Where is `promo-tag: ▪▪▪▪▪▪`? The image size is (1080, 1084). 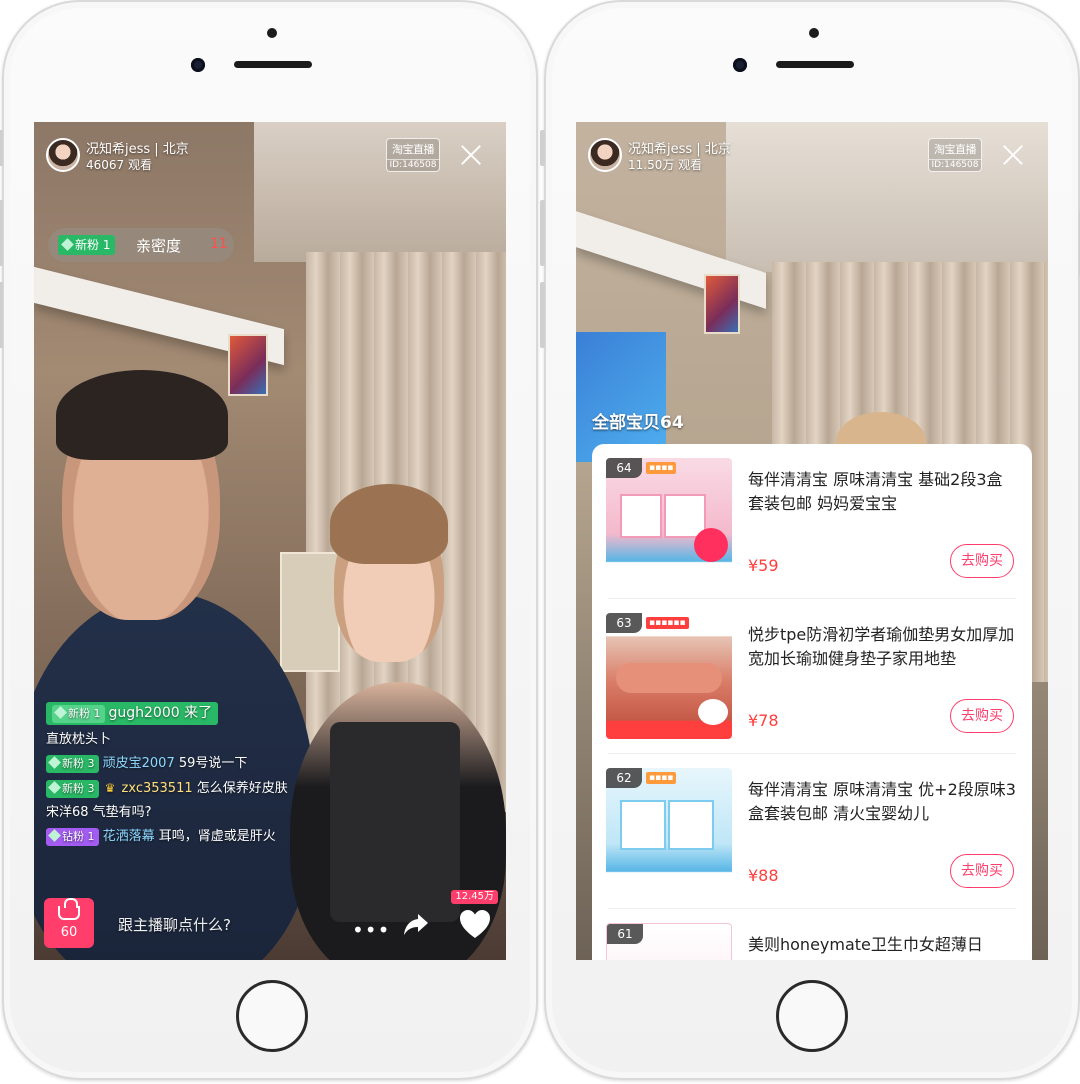 promo-tag: ▪▪▪▪▪▪ is located at coordinates (667, 623).